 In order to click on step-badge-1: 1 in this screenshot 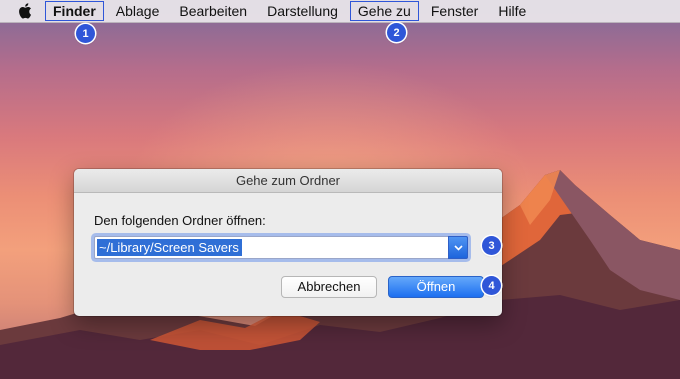, I will do `click(85, 33)`.